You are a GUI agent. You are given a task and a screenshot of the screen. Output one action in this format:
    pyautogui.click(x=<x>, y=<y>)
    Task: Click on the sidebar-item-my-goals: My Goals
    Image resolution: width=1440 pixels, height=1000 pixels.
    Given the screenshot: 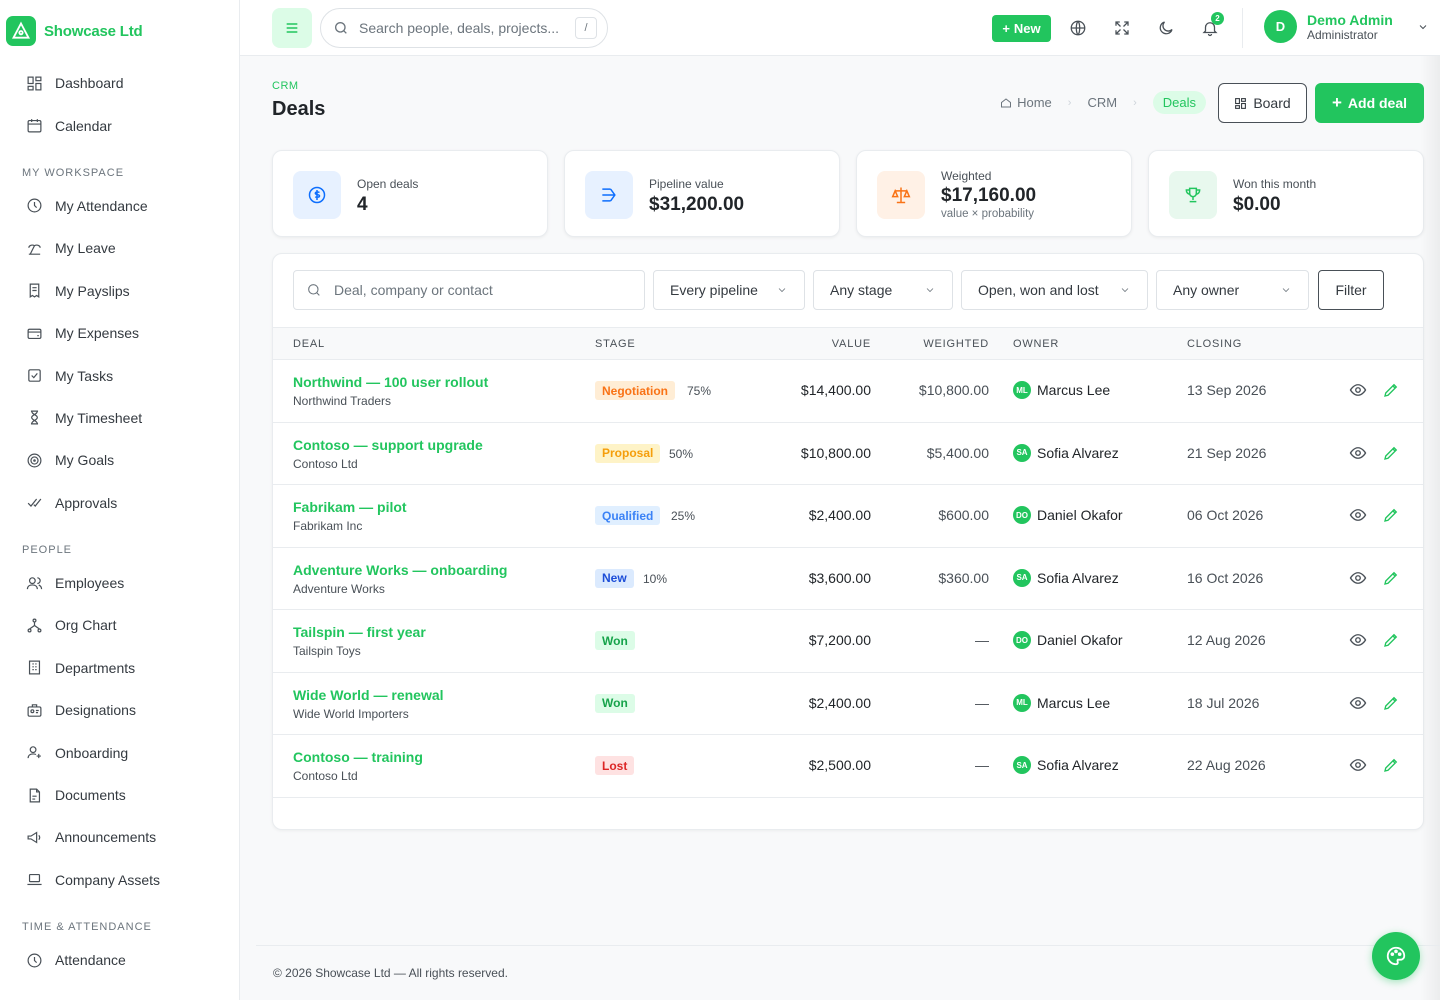 What is the action you would take?
    pyautogui.click(x=119, y=460)
    